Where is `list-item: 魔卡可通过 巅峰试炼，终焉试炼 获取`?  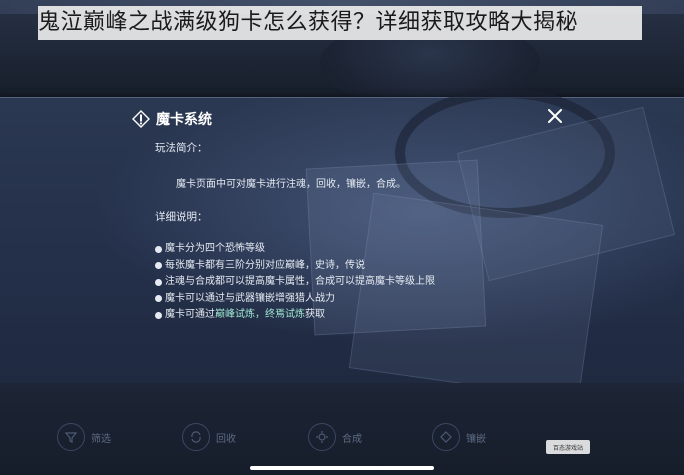
list-item: 魔卡可通过 巅峰试炼，终焉试炼 获取 is located at coordinates (295, 315).